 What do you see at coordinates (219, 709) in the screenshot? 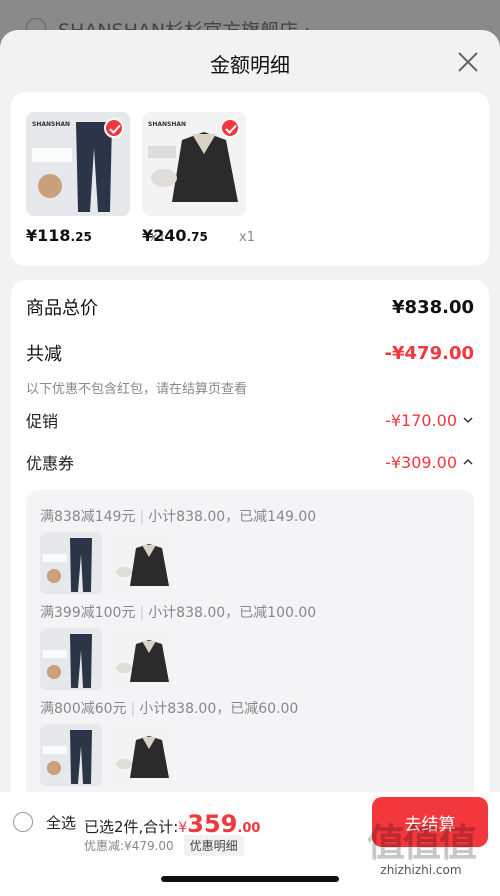
I see `coupon-subtotal: 小计838.00，已减60.00` at bounding box center [219, 709].